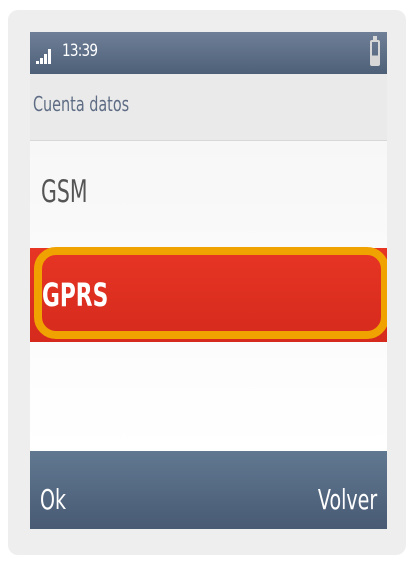 This screenshot has height=563, width=414. What do you see at coordinates (208, 107) in the screenshot?
I see `screen-header: Cuenta datos` at bounding box center [208, 107].